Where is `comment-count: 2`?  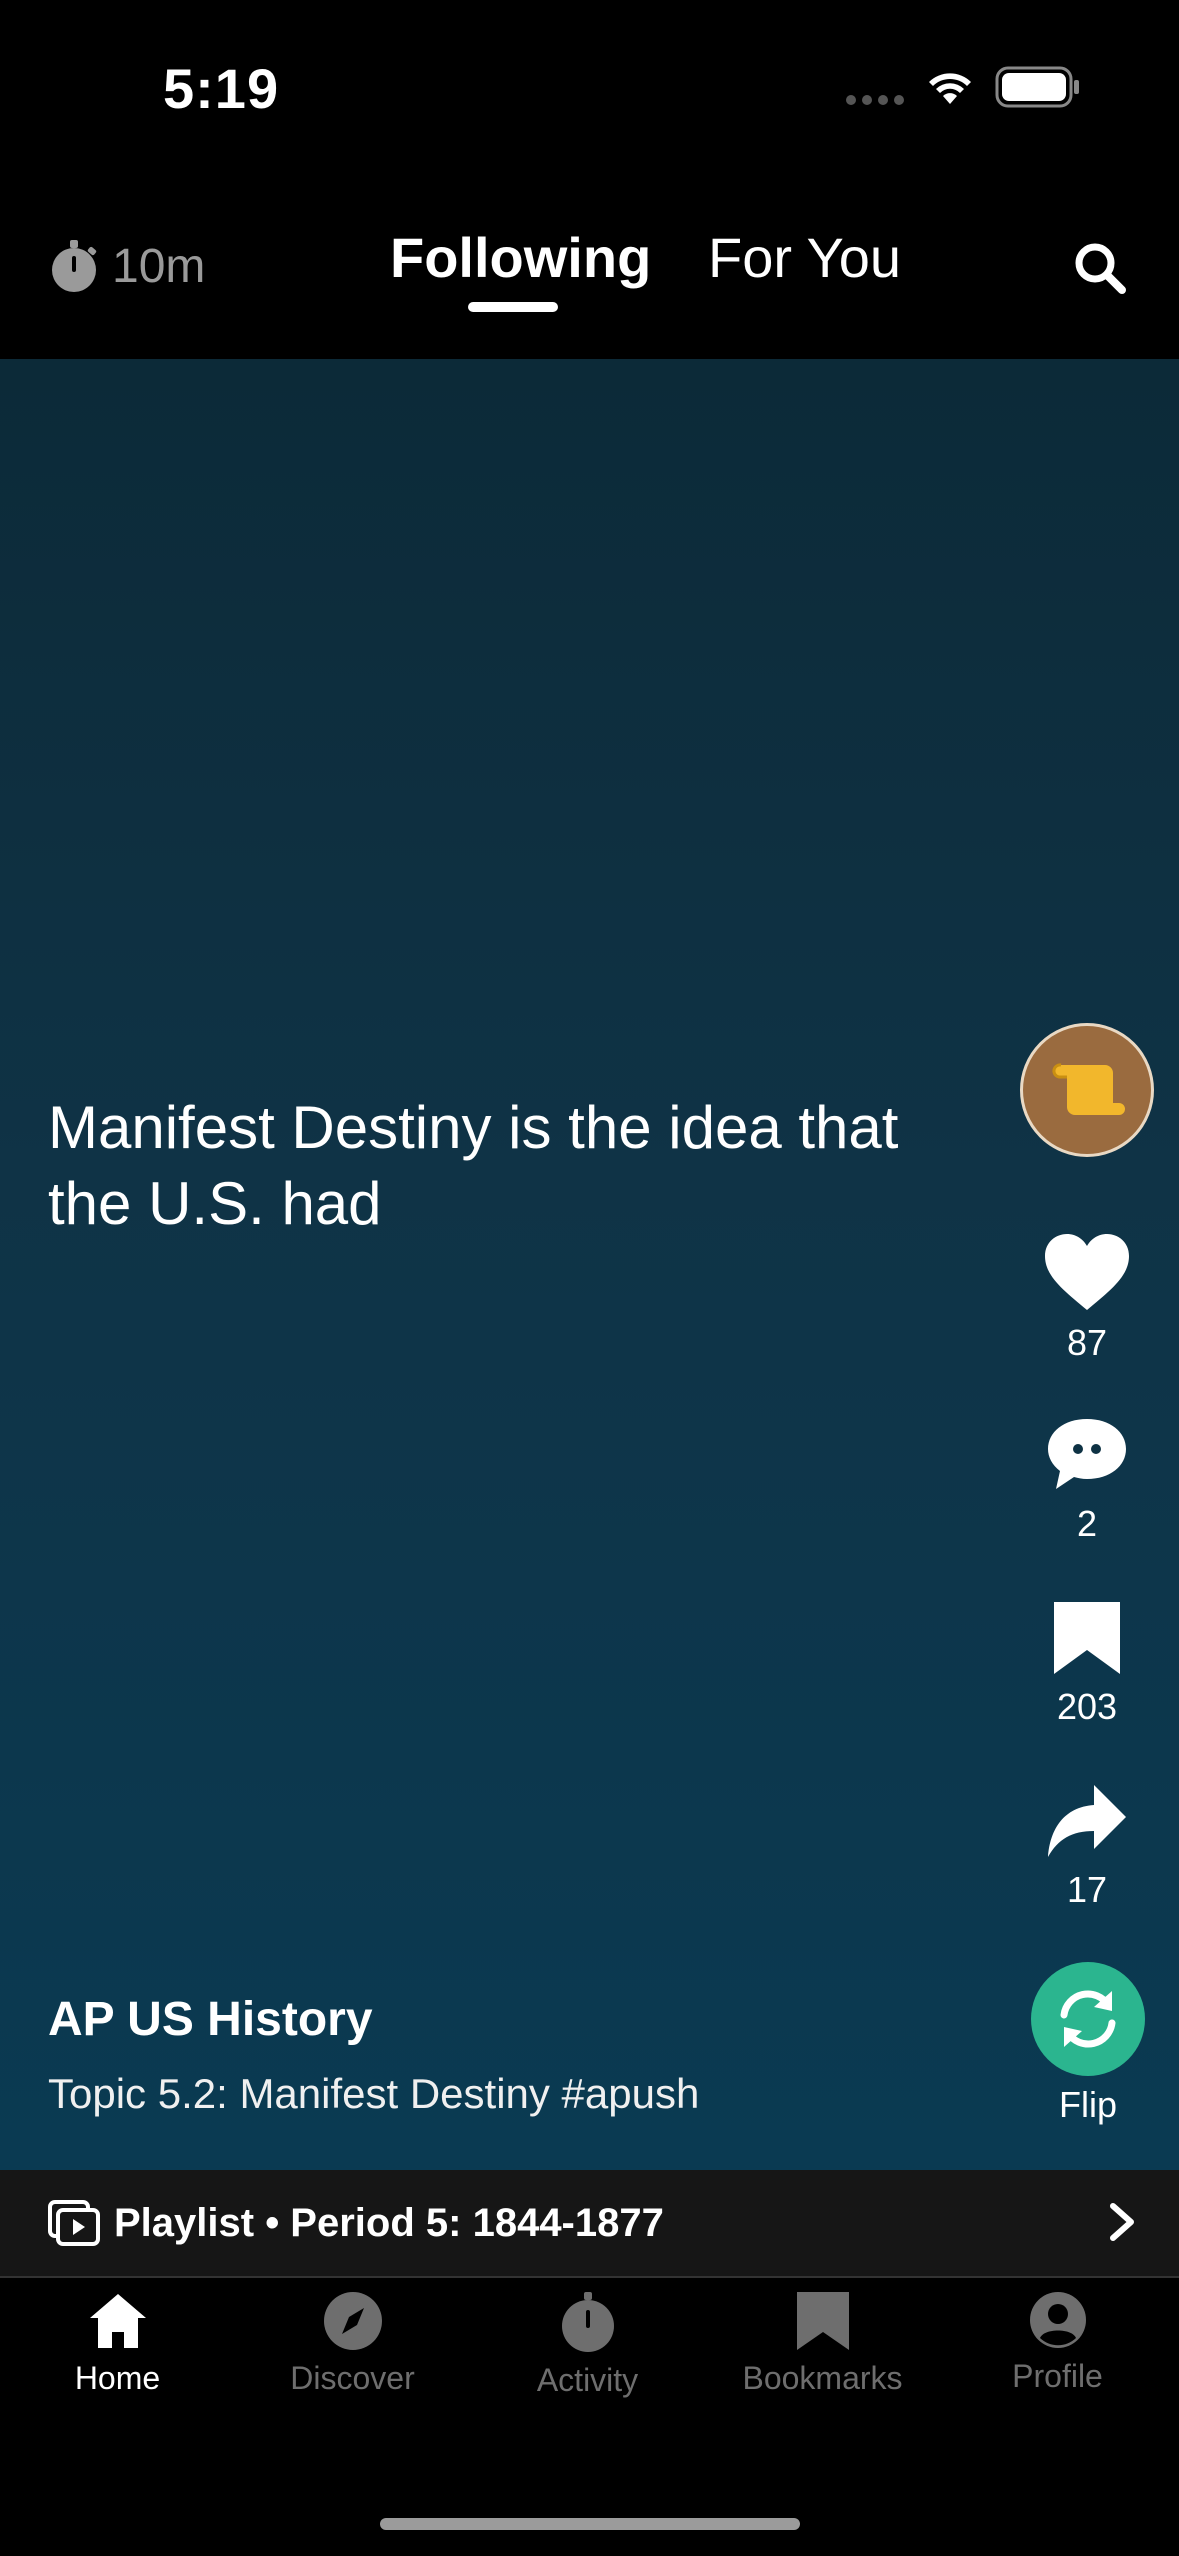 comment-count: 2 is located at coordinates (1087, 1523).